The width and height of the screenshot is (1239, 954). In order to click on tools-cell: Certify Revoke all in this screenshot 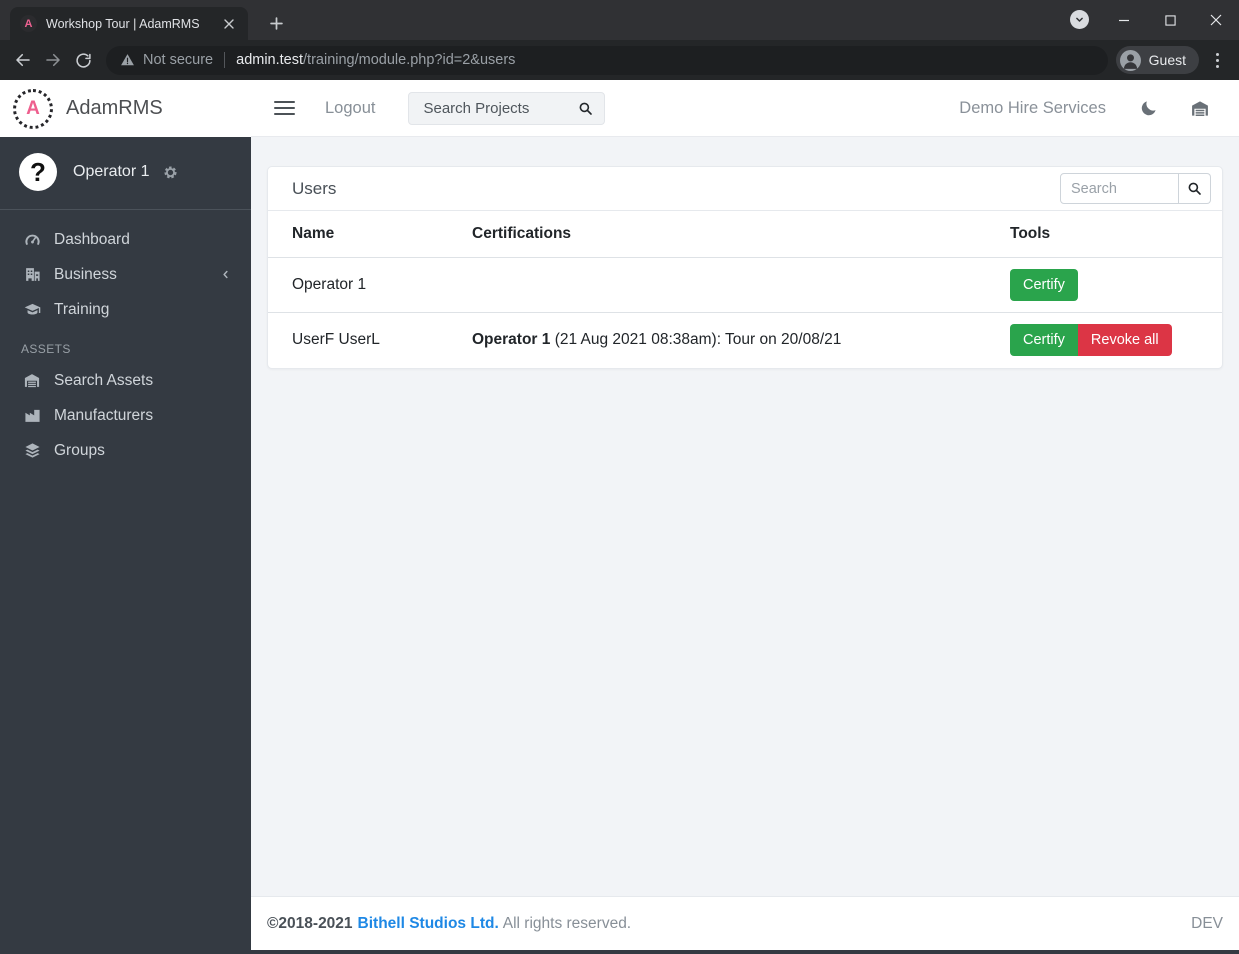, I will do `click(1104, 340)`.